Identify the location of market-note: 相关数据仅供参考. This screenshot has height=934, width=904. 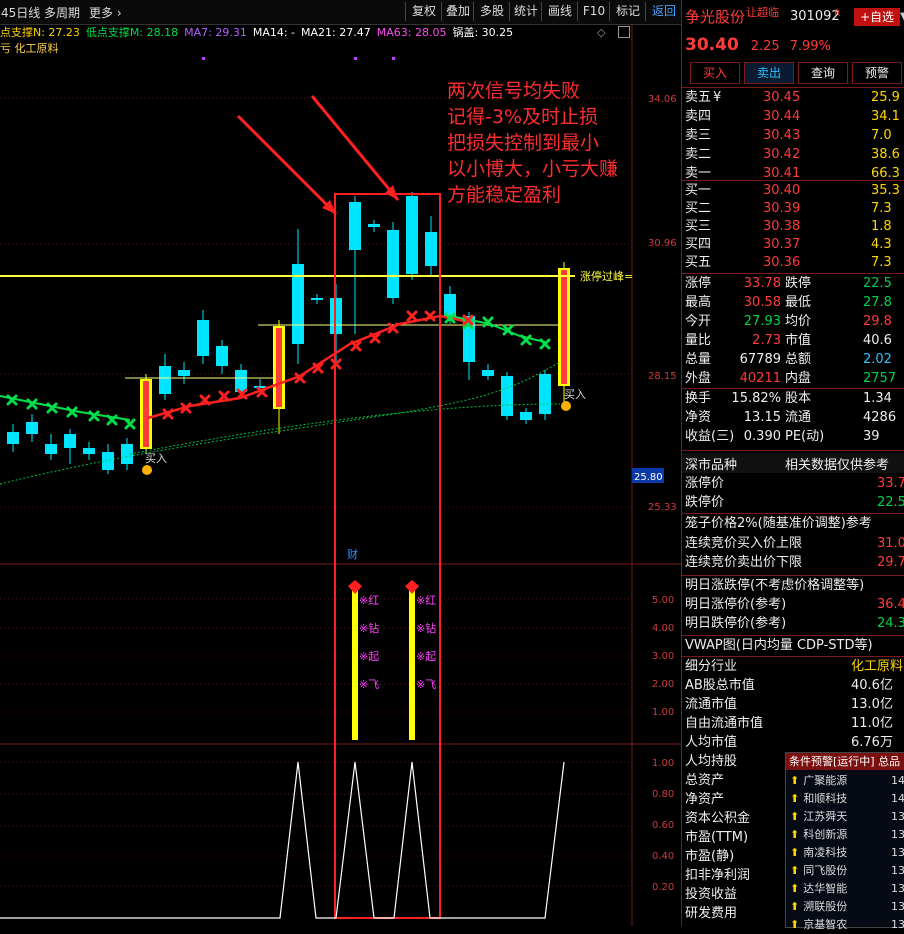
(837, 465).